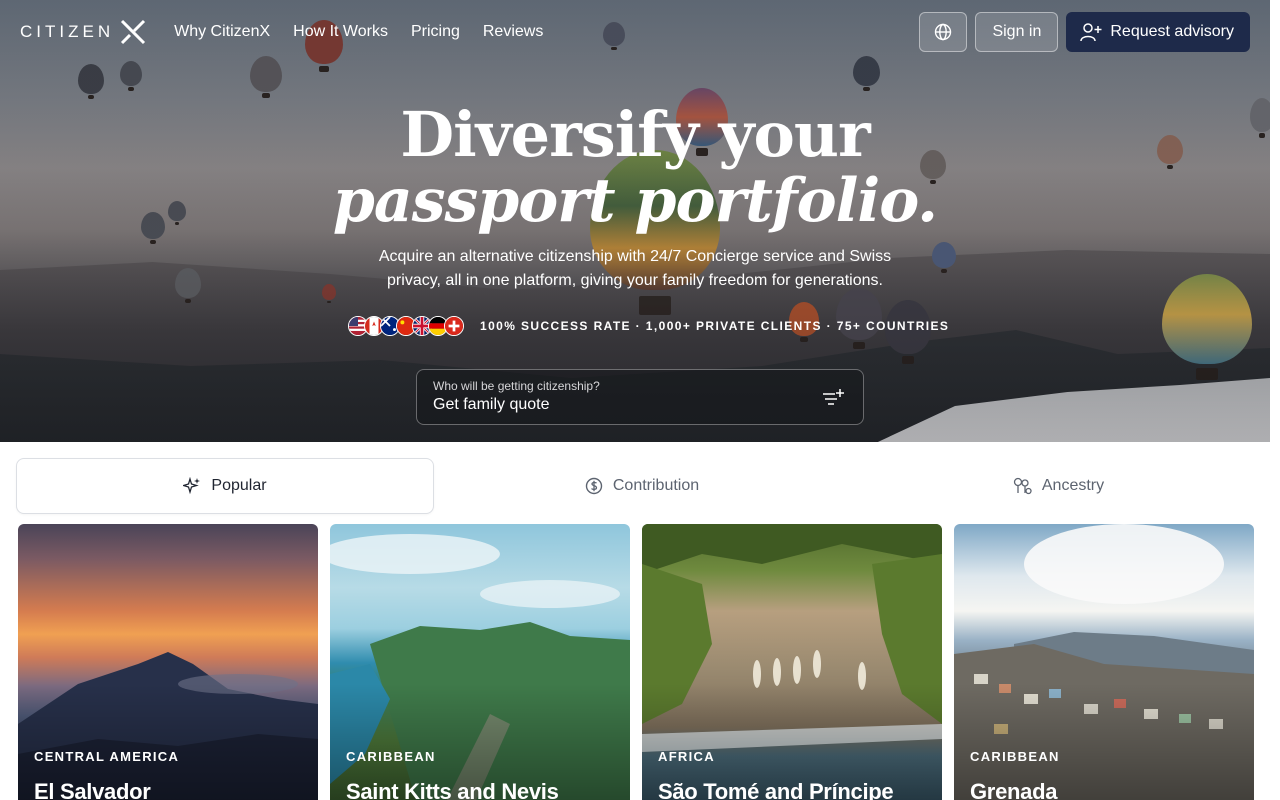 This screenshot has height=800, width=1280. I want to click on tab-popular: Popular, so click(225, 486).